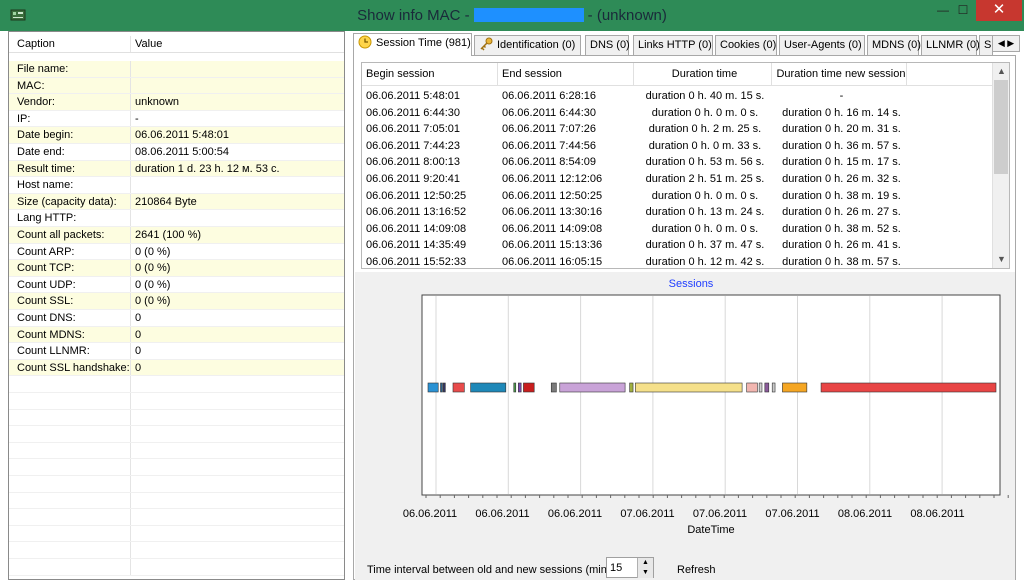 The image size is (1024, 588). Describe the element at coordinates (176, 135) in the screenshot. I see `grid-row: Date begin: 06.06.2011 5:48:01` at that location.